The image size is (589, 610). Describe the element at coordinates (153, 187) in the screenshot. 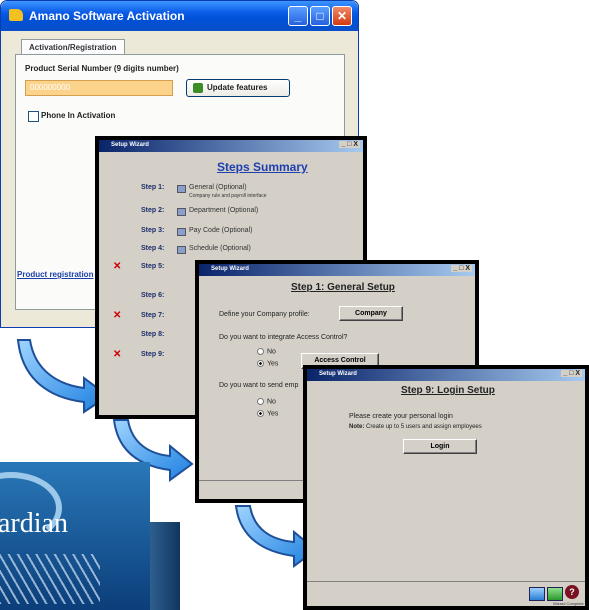

I see `step-label: Step 1:` at that location.